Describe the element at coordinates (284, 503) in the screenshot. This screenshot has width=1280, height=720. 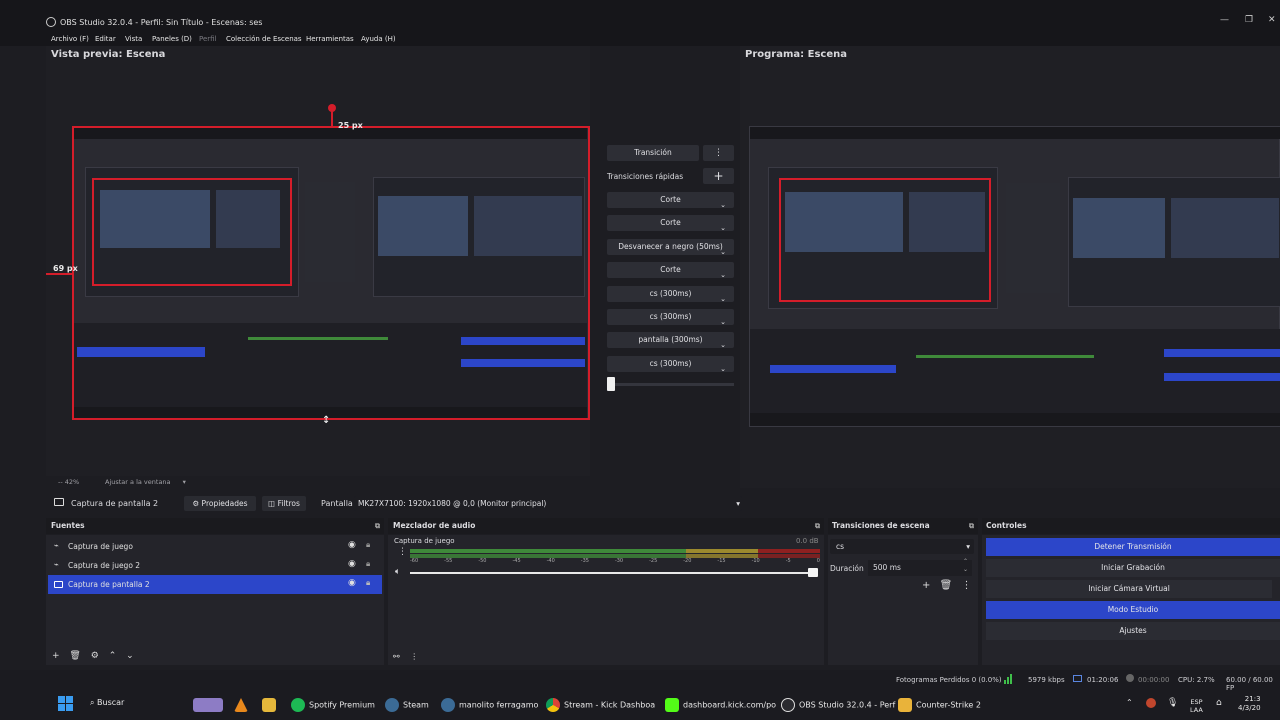
I see `filters-button: ◫ Filtros` at that location.